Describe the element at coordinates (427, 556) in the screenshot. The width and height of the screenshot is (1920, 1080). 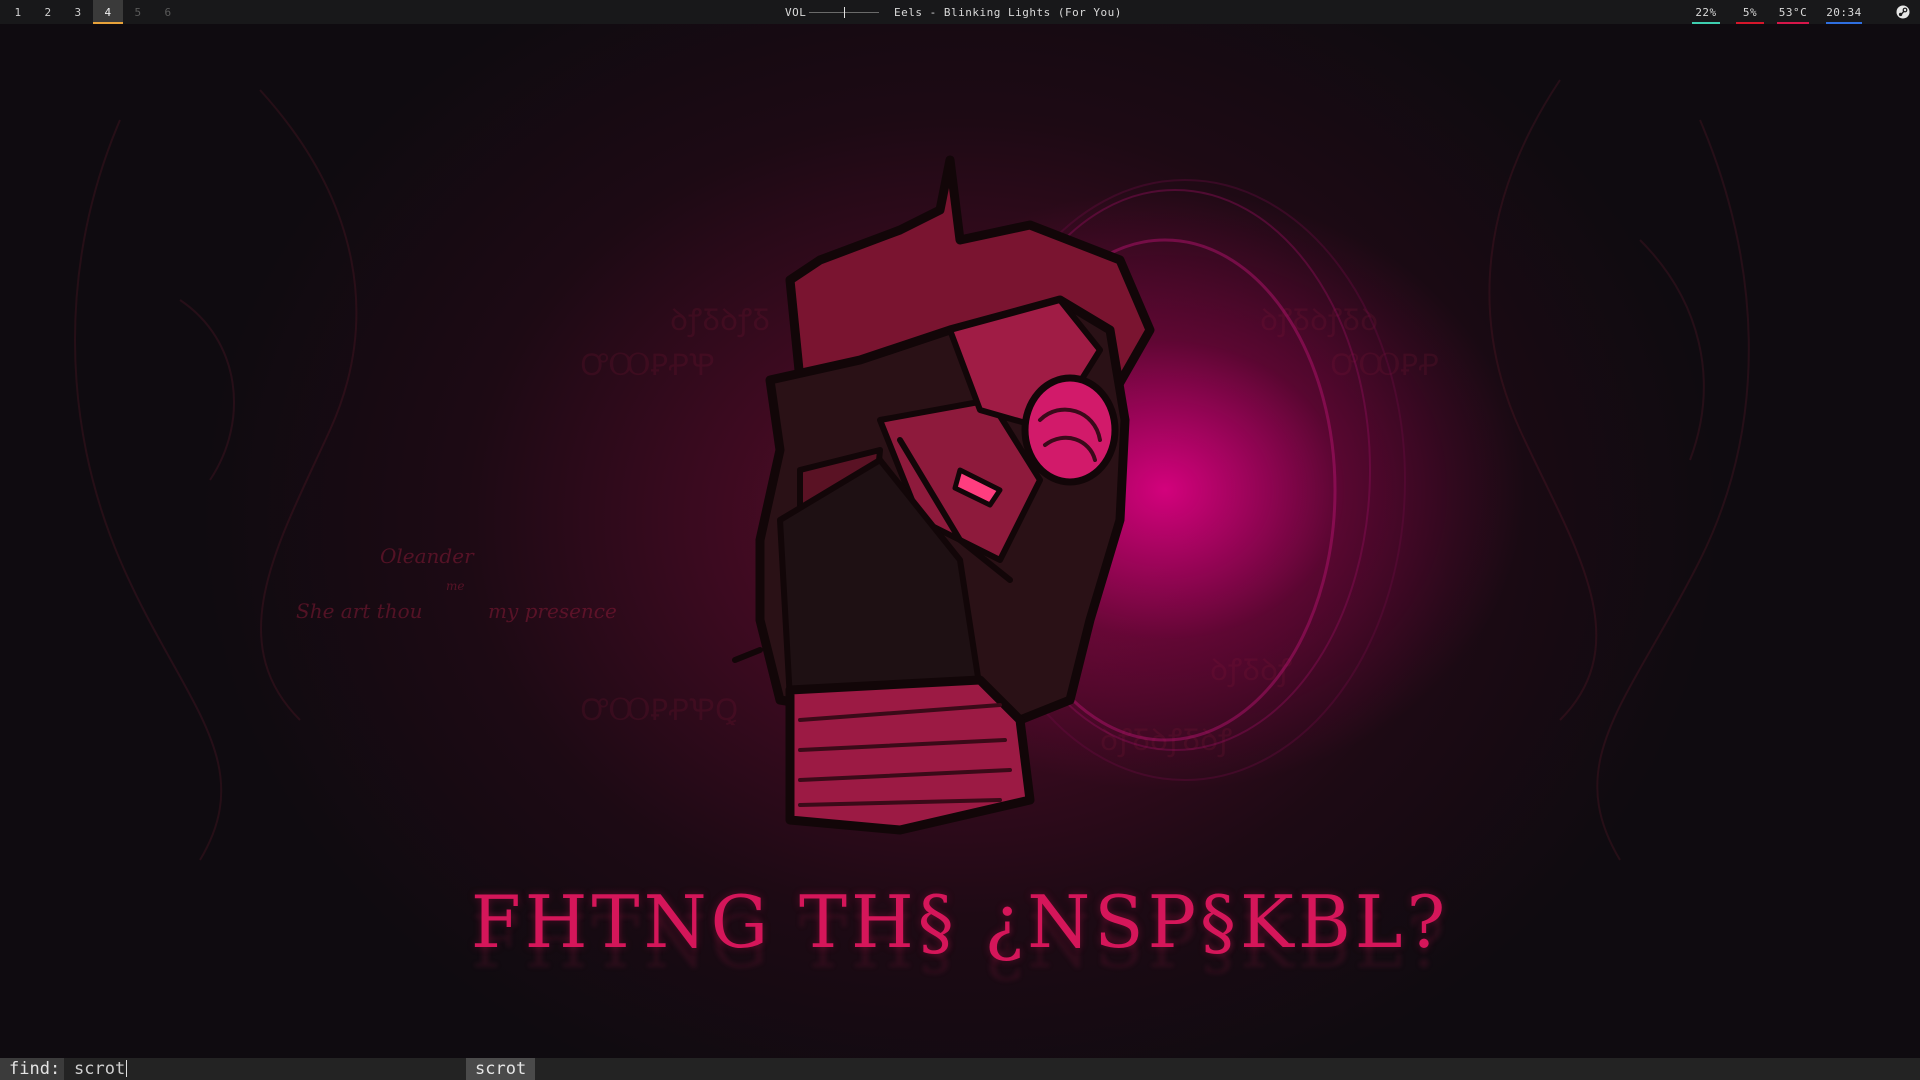
I see `script-text: Oleander` at that location.